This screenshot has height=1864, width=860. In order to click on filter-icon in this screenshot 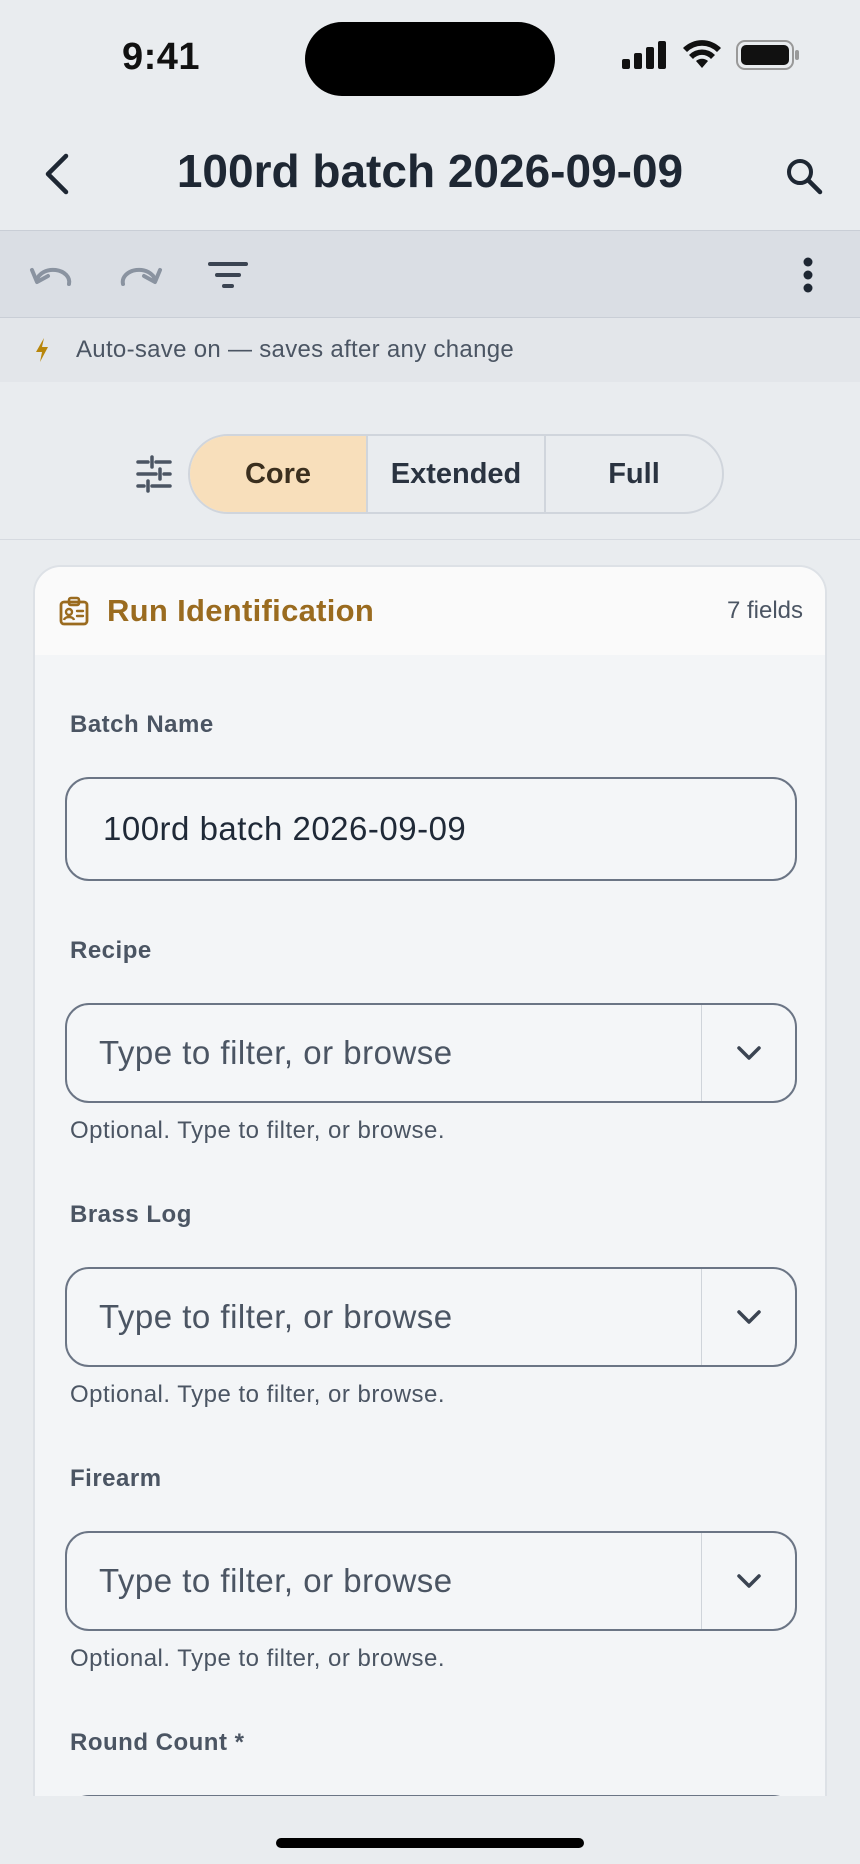, I will do `click(228, 275)`.